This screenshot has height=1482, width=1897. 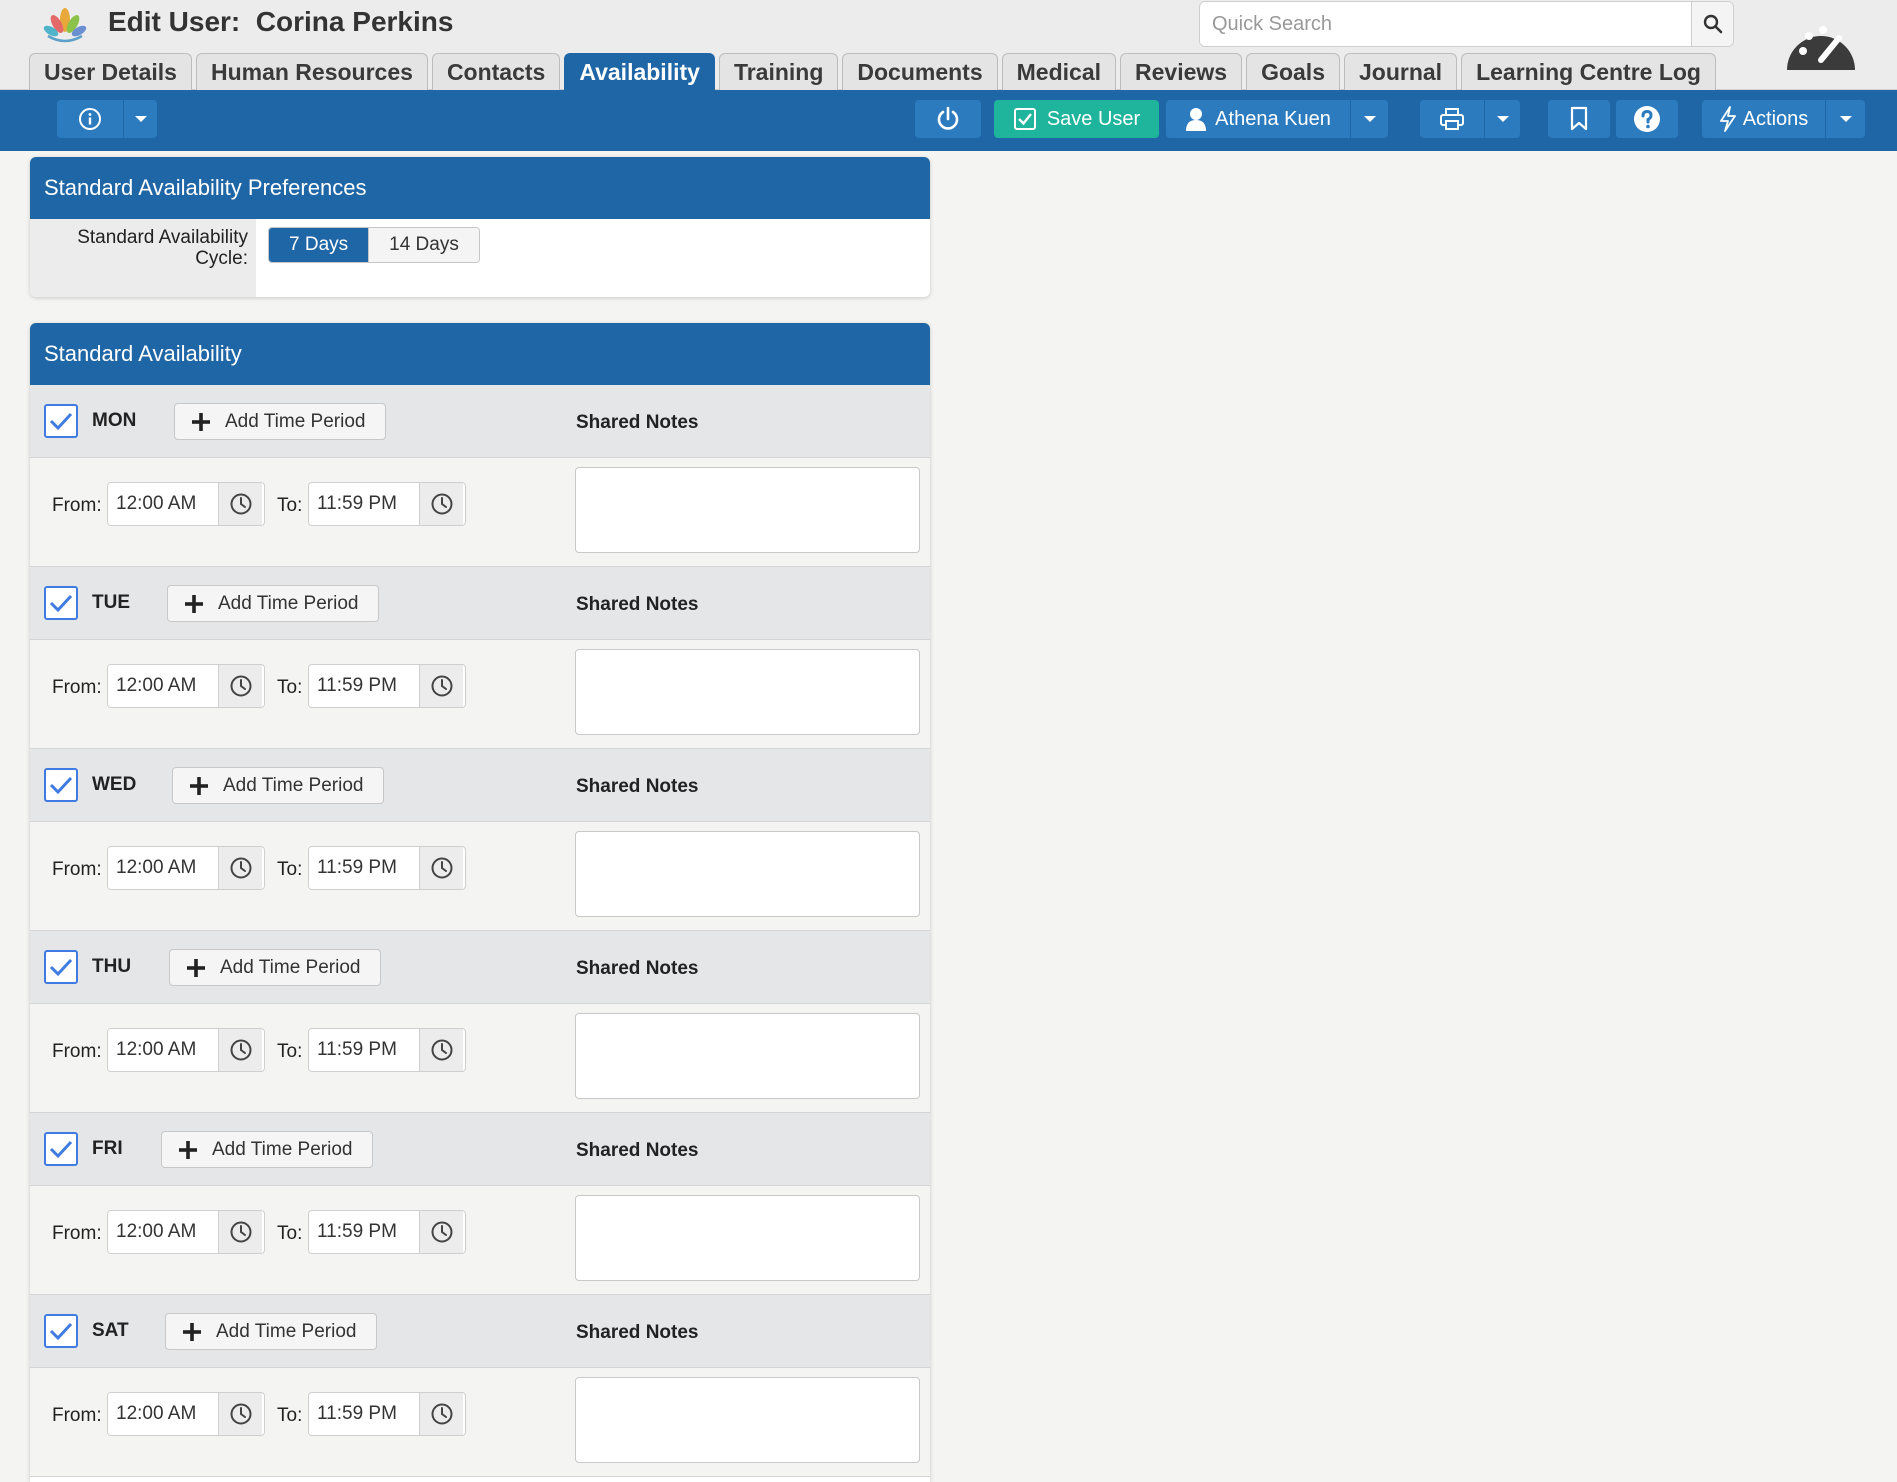 I want to click on tab-contacts: Contacts, so click(x=496, y=71).